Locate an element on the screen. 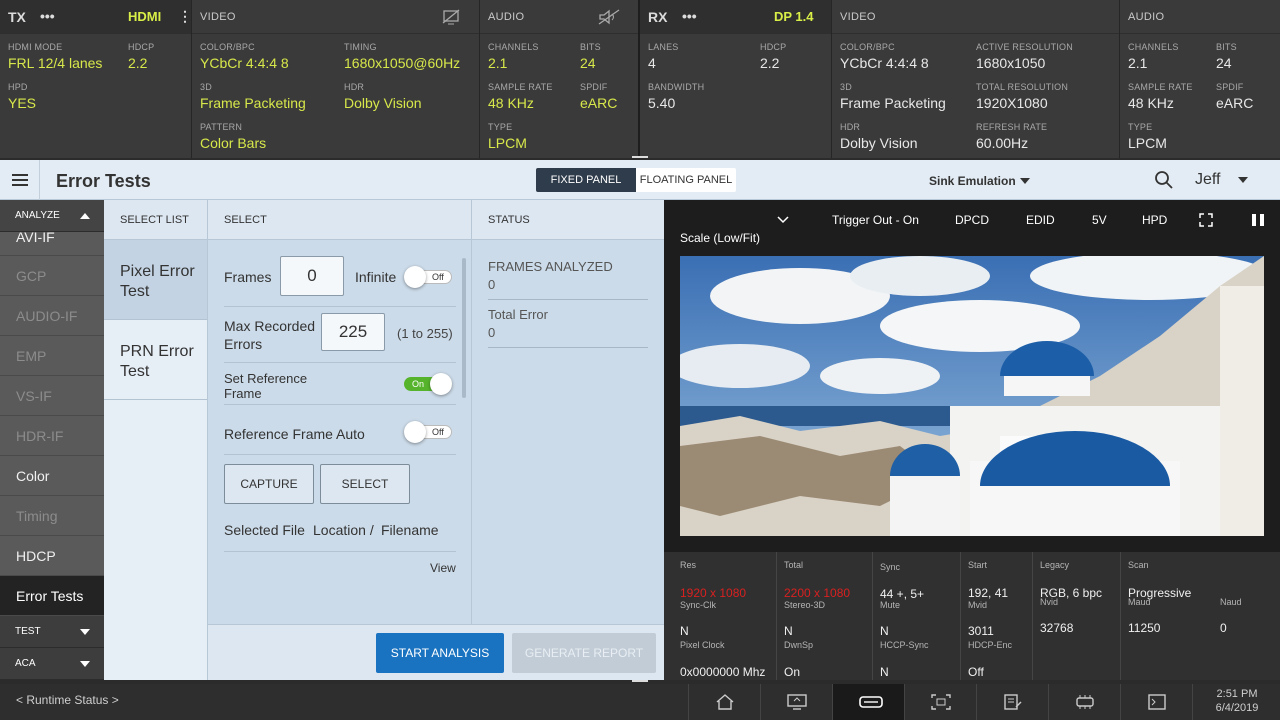 The width and height of the screenshot is (1280, 720). search-icon is located at coordinates (1164, 180).